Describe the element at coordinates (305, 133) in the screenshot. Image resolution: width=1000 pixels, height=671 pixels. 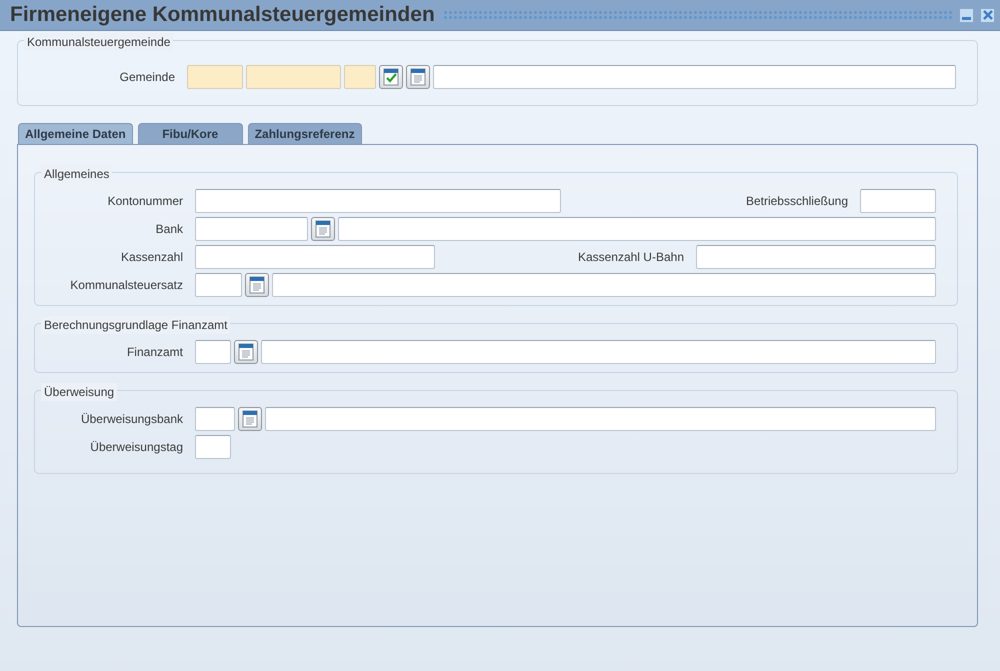
I see `tab: Zahlungsreferenz` at that location.